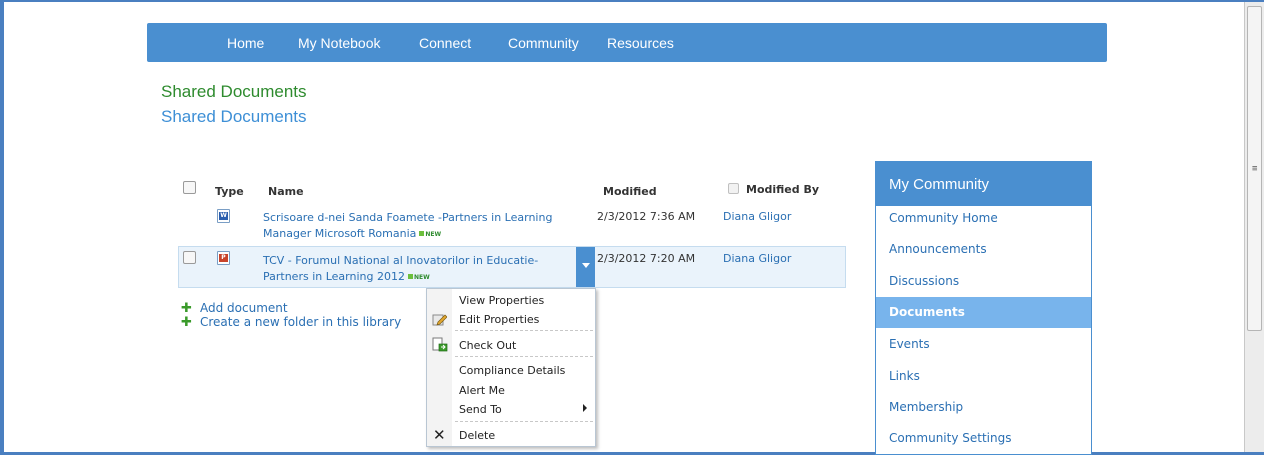  What do you see at coordinates (782, 189) in the screenshot?
I see `column-header-modified-by: Modified By` at bounding box center [782, 189].